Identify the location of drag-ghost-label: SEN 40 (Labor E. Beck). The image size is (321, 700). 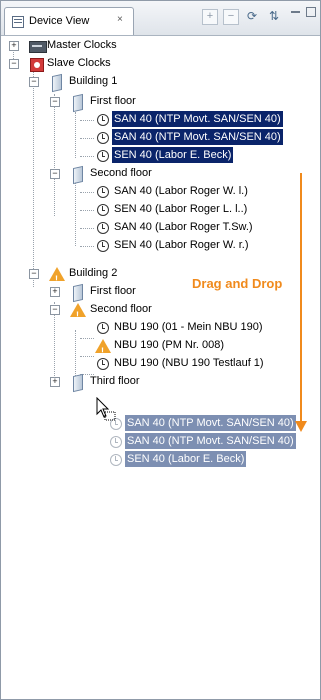
(186, 459).